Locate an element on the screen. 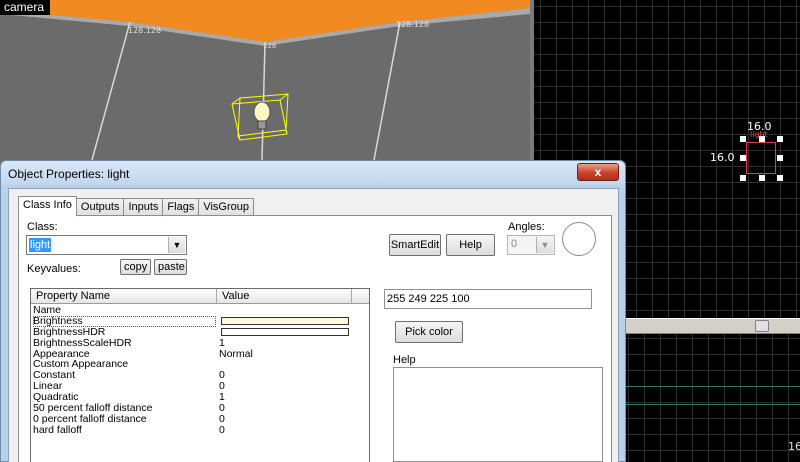 The height and width of the screenshot is (462, 800). dialog-title: Object Properties: light is located at coordinates (69, 174).